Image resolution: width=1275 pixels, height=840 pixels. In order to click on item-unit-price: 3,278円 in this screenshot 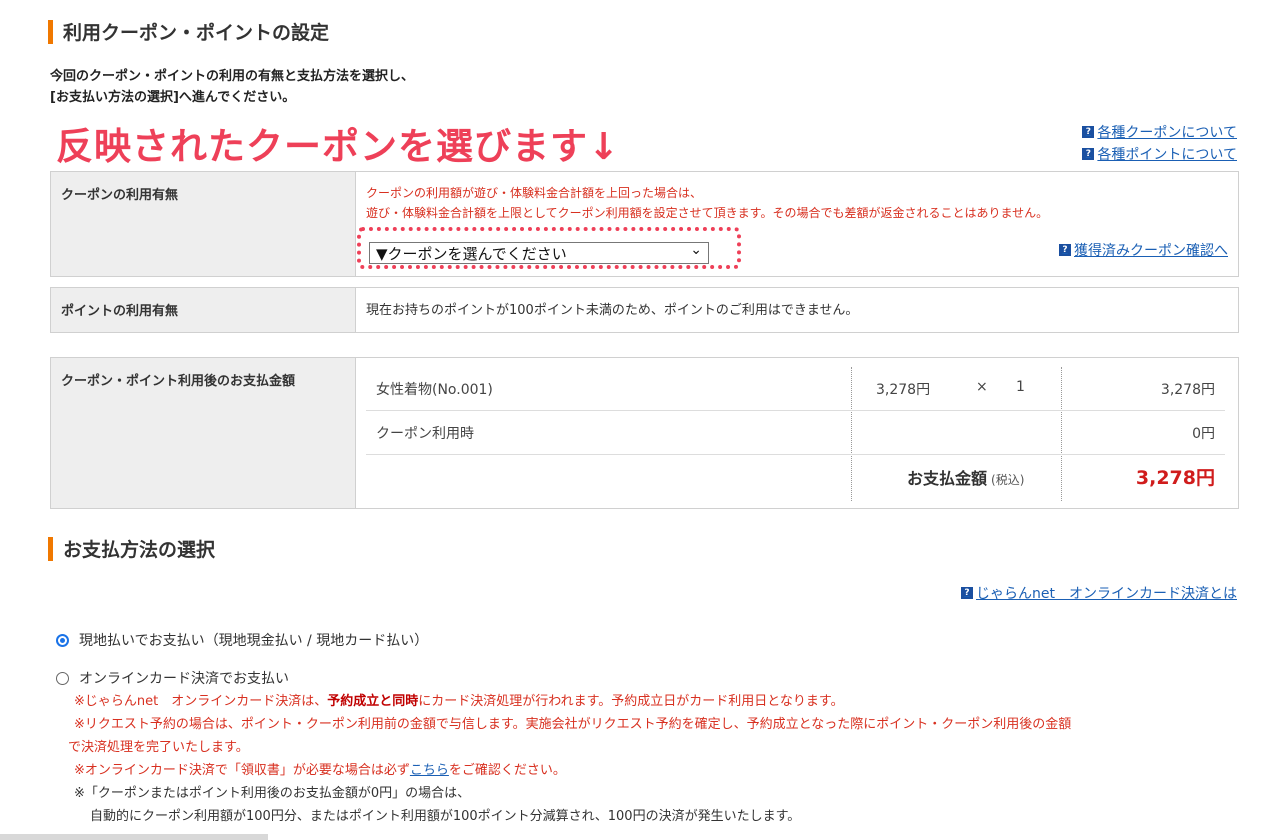, I will do `click(903, 390)`.